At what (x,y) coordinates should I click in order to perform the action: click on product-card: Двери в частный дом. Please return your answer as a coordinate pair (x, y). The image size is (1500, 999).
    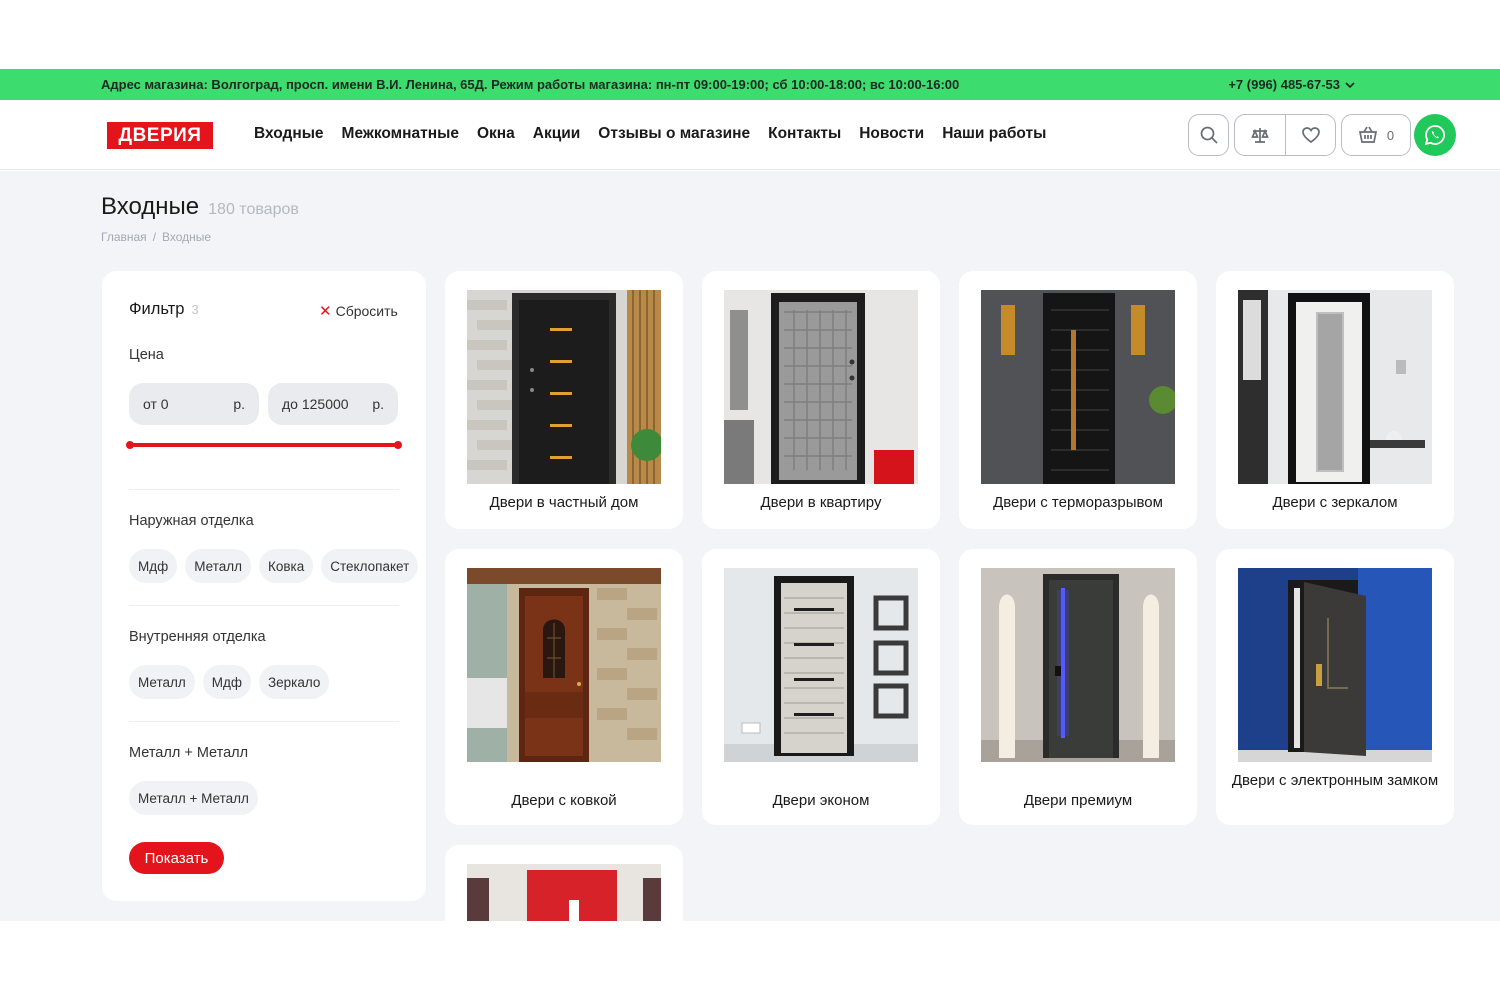
    Looking at the image, I should click on (564, 400).